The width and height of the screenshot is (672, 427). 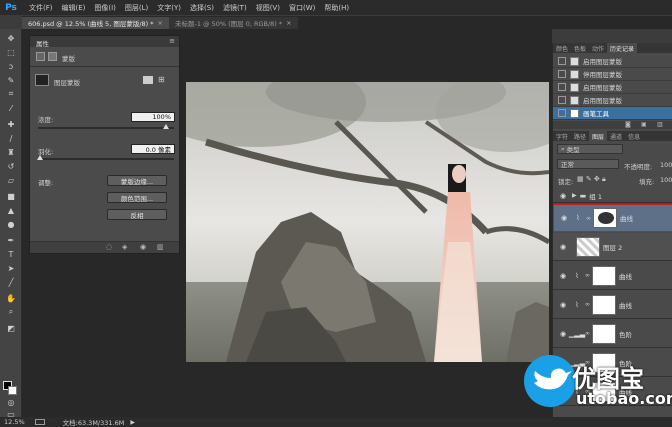 What do you see at coordinates (612, 74) in the screenshot?
I see `history-item: 停用图层蒙版` at bounding box center [612, 74].